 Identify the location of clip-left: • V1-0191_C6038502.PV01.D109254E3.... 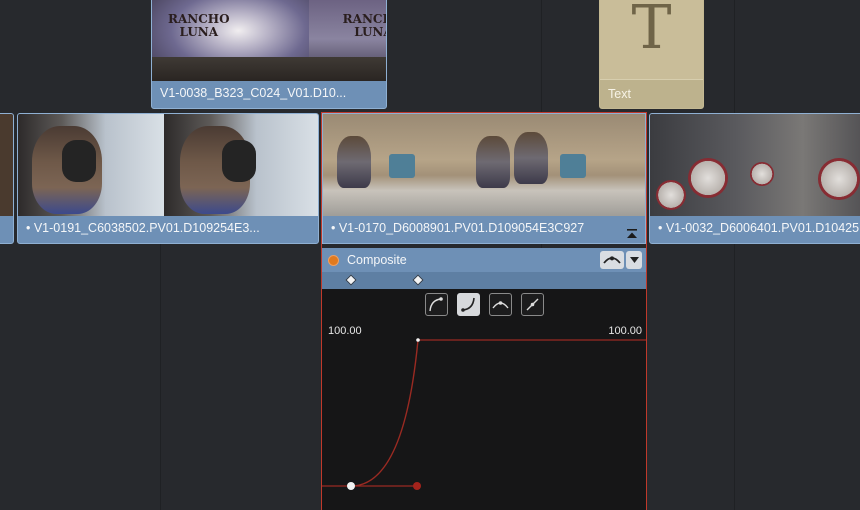
(168, 178).